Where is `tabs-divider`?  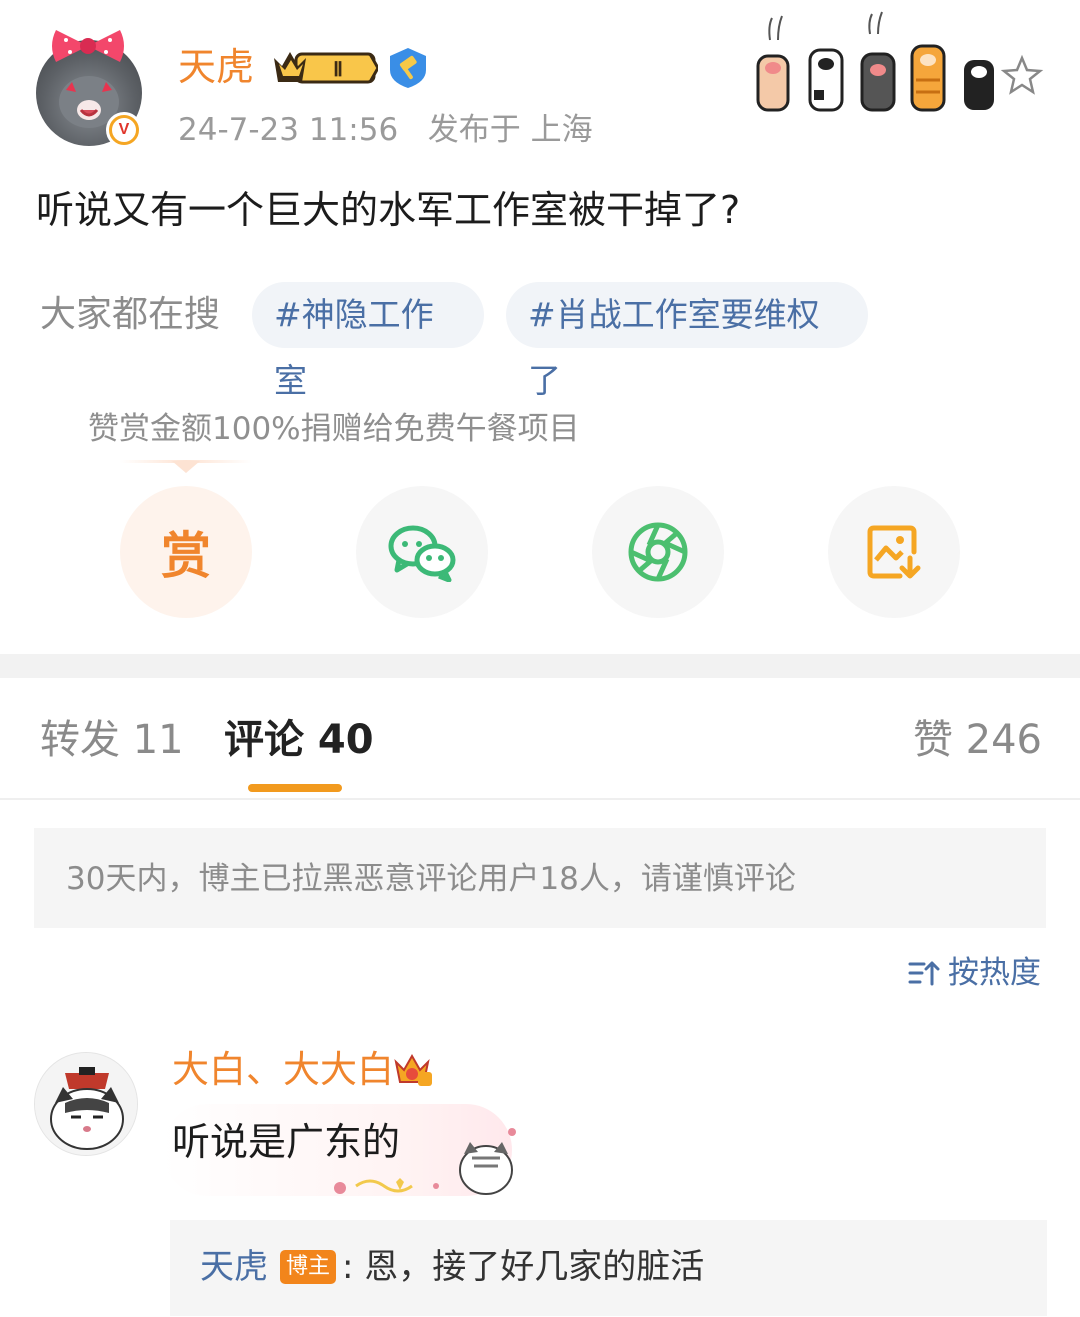 tabs-divider is located at coordinates (540, 799).